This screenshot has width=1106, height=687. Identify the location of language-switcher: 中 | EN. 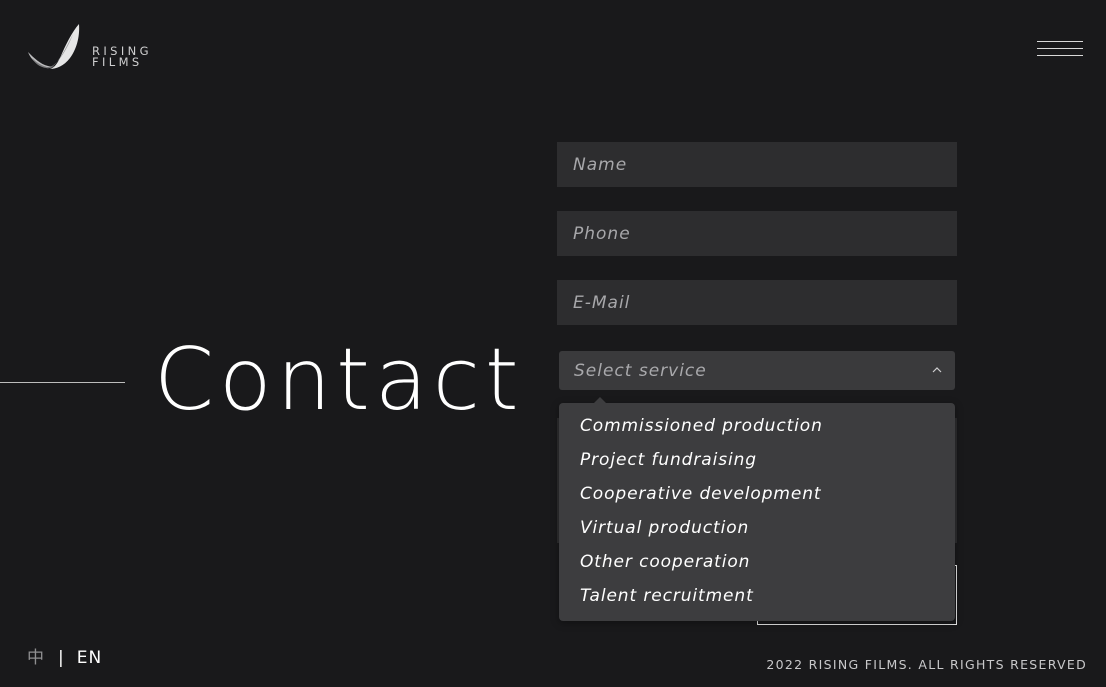
(64, 655).